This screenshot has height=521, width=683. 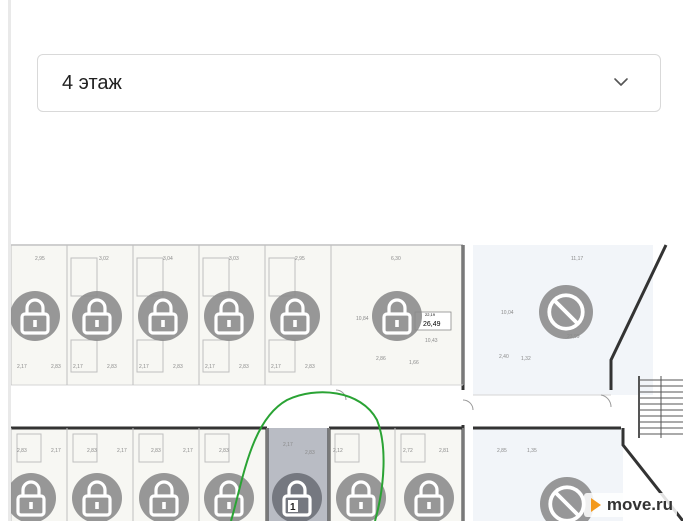 I want to click on move-logo-icon, so click(x=595, y=505).